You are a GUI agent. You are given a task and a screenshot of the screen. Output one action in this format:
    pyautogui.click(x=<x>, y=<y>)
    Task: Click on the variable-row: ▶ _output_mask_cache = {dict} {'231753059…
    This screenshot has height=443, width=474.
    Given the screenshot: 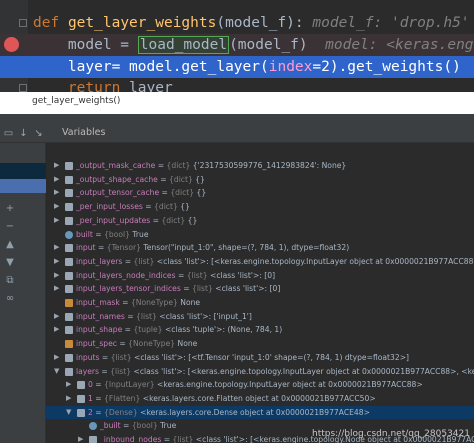 What is the action you would take?
    pyautogui.click(x=260, y=166)
    